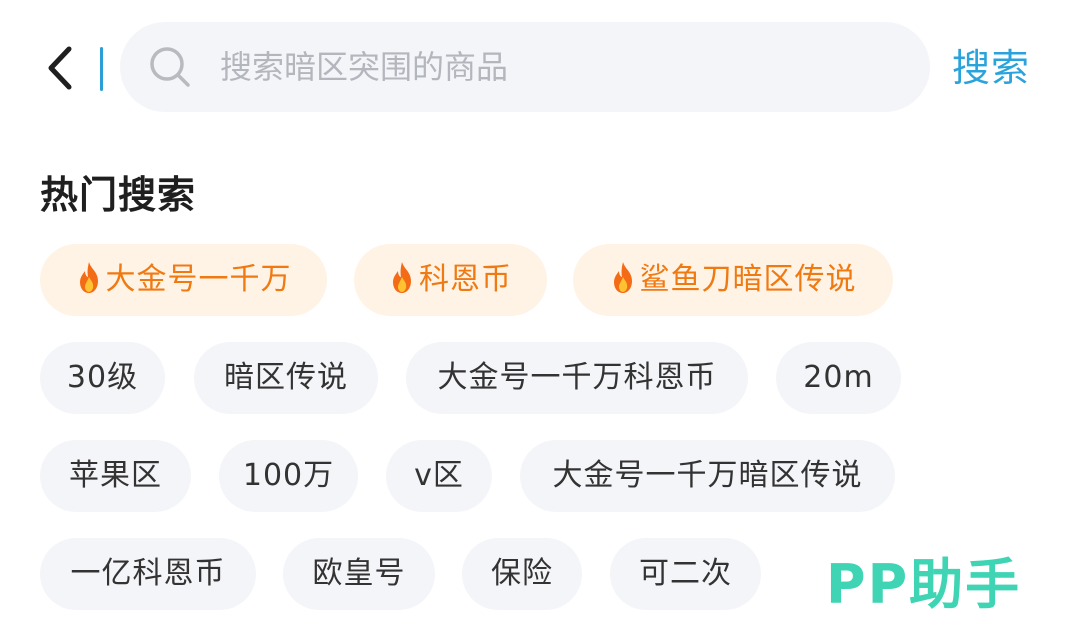 This screenshot has width=1080, height=639. I want to click on search-tag: 20m, so click(838, 378).